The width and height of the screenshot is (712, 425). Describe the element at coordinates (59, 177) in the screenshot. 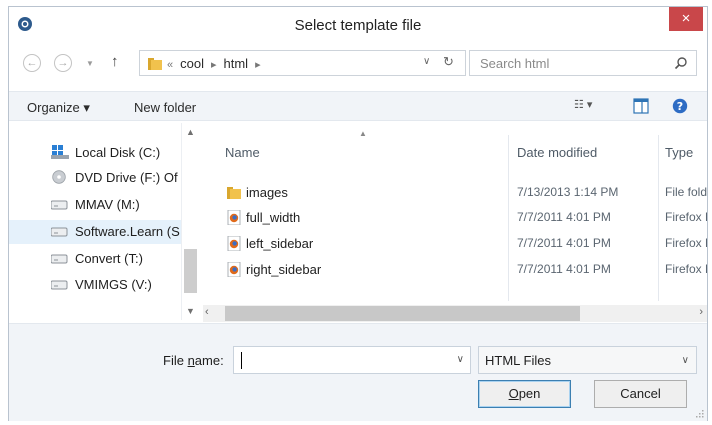

I see `dvd-drive-icon` at that location.